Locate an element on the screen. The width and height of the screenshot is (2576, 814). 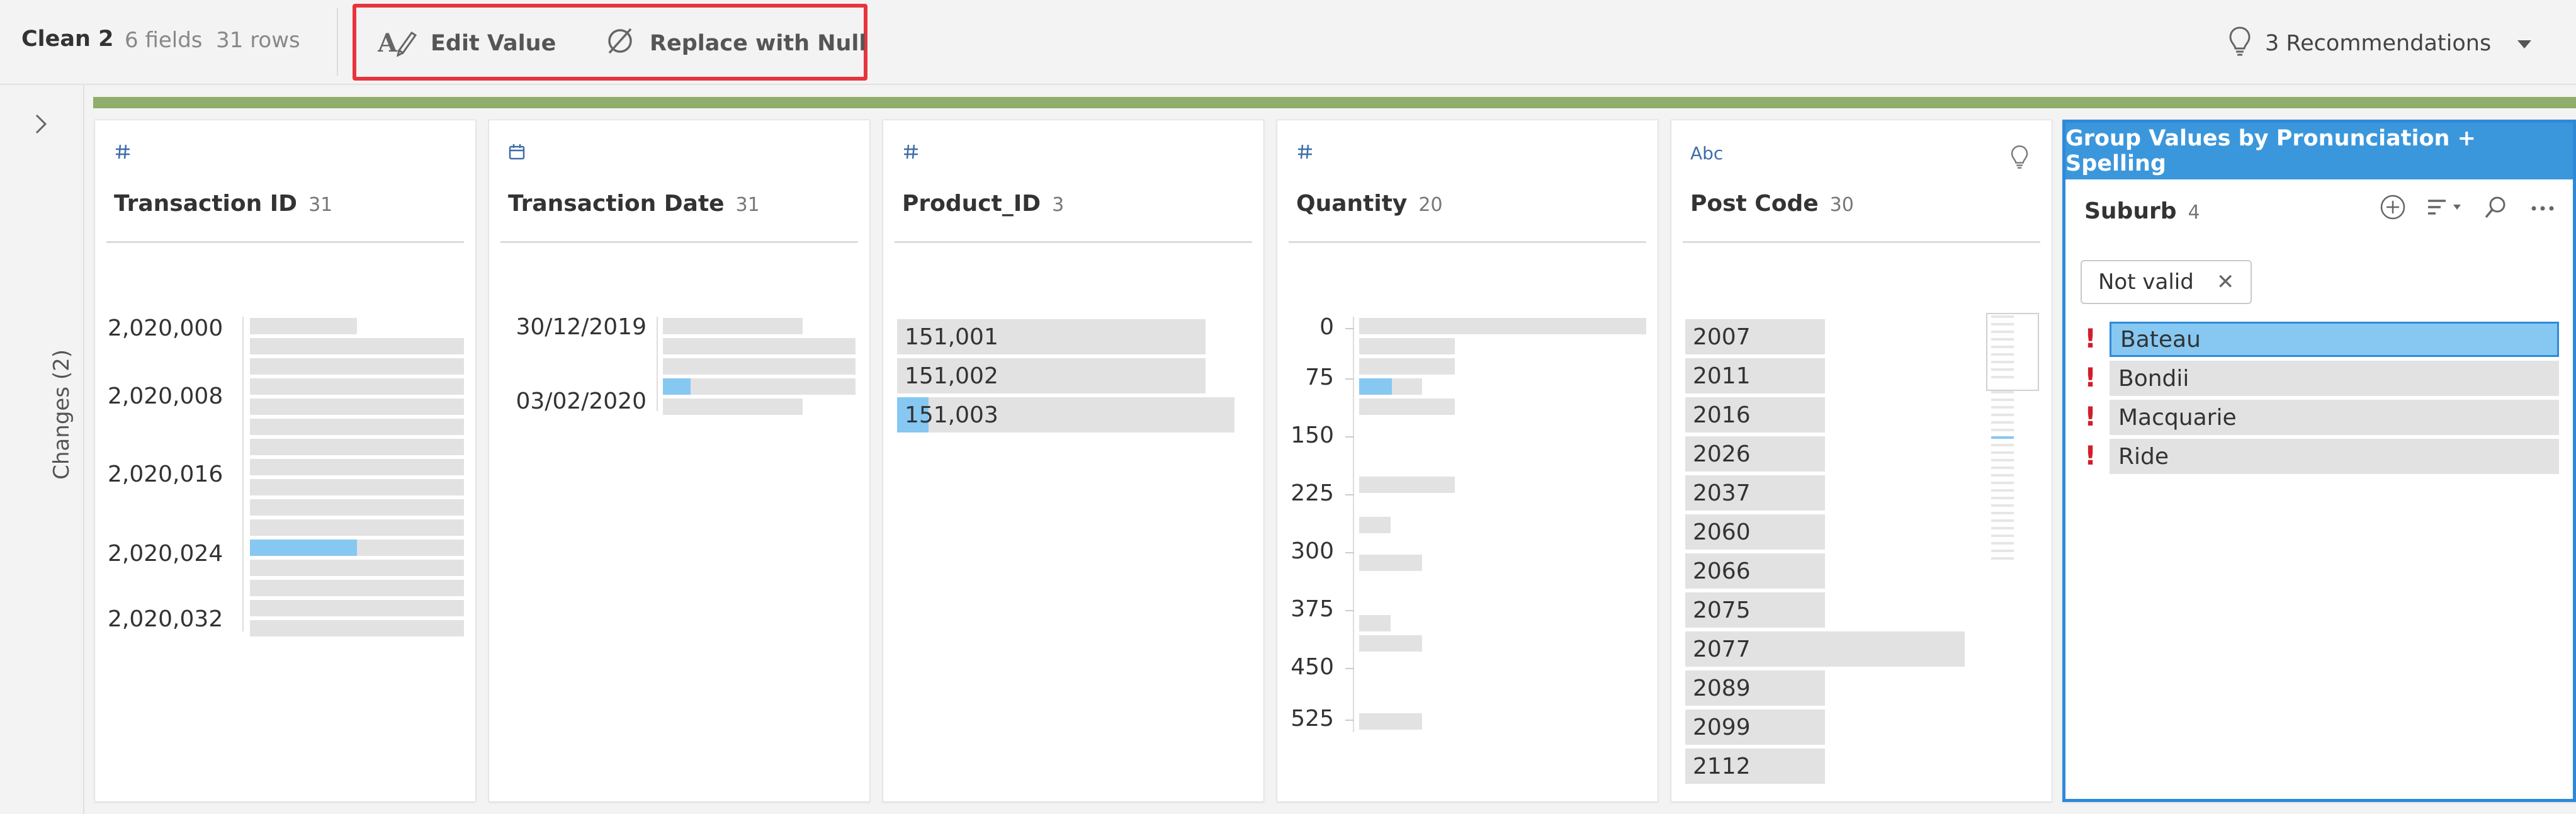
value-bar: 2011 is located at coordinates (1755, 375).